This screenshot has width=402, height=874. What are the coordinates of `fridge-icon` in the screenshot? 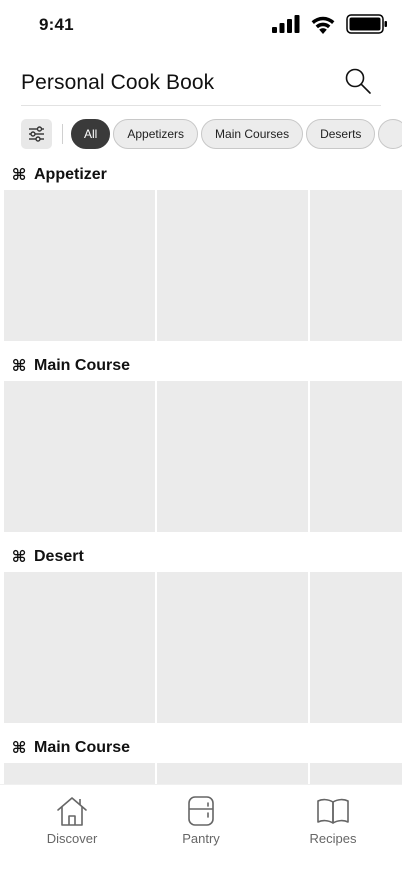 It's located at (201, 811).